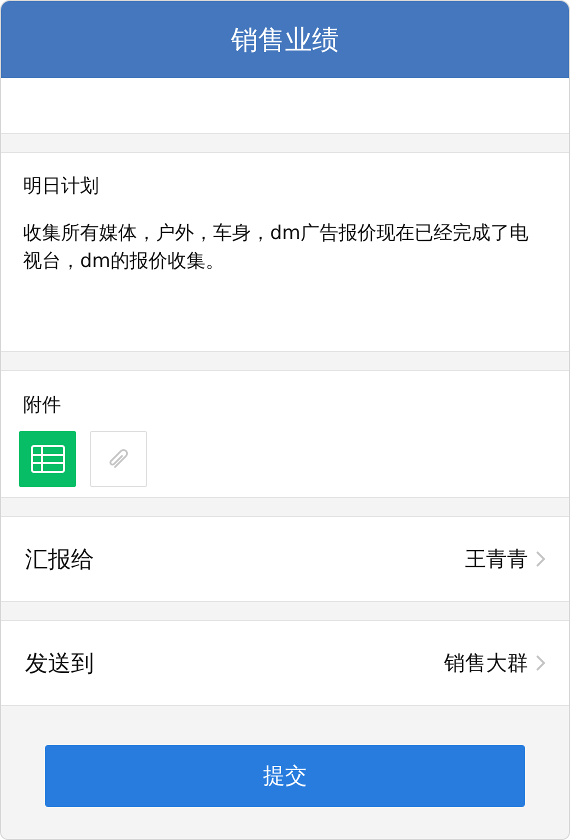 The width and height of the screenshot is (570, 840). What do you see at coordinates (276, 247) in the screenshot?
I see `plan-text: 收集所有媒体，户外，车身，dm广告报价现在已经完成了电视台，dm的报价收集。` at bounding box center [276, 247].